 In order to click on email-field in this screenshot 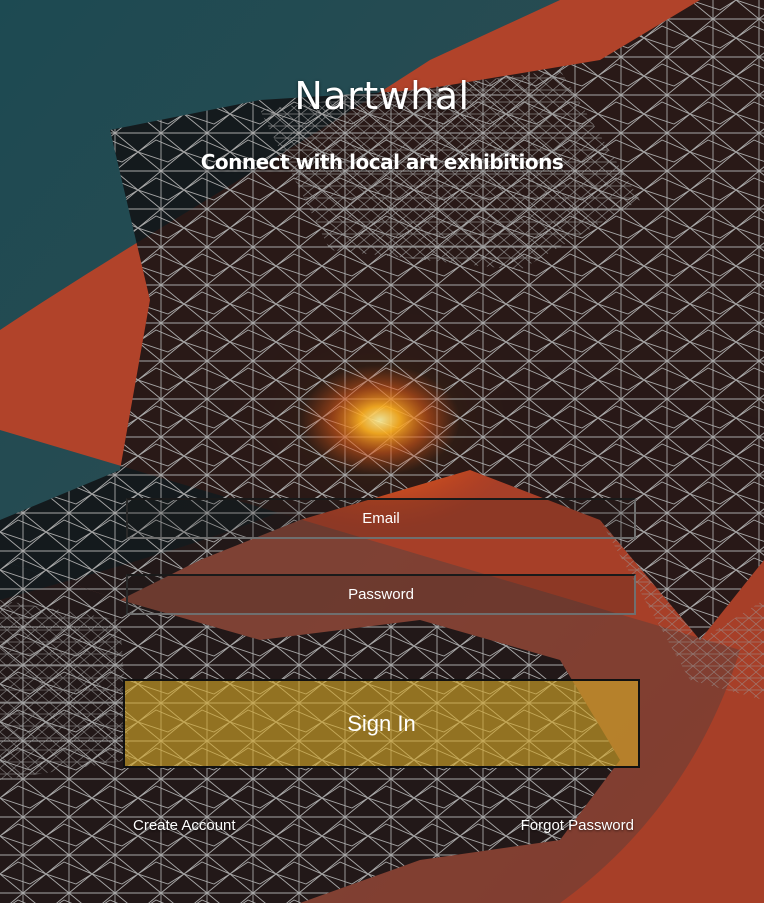, I will do `click(381, 518)`.